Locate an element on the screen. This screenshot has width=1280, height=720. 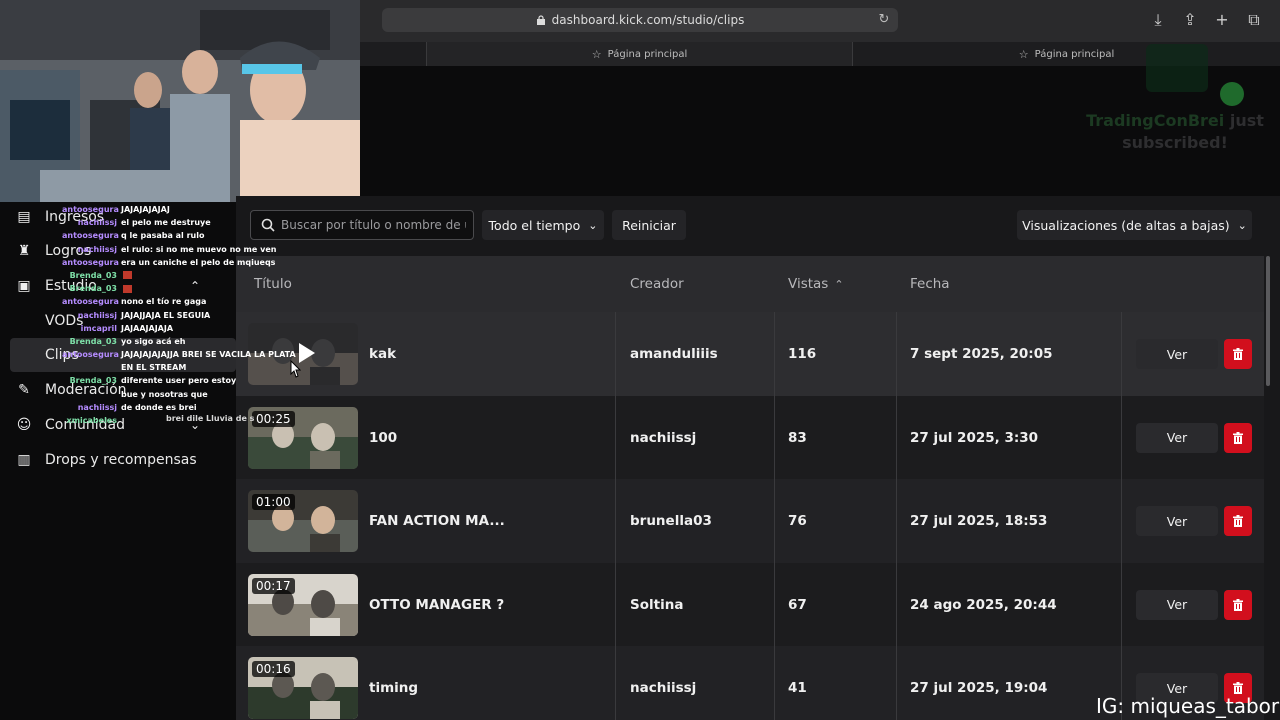
search-icon is located at coordinates (268, 225).